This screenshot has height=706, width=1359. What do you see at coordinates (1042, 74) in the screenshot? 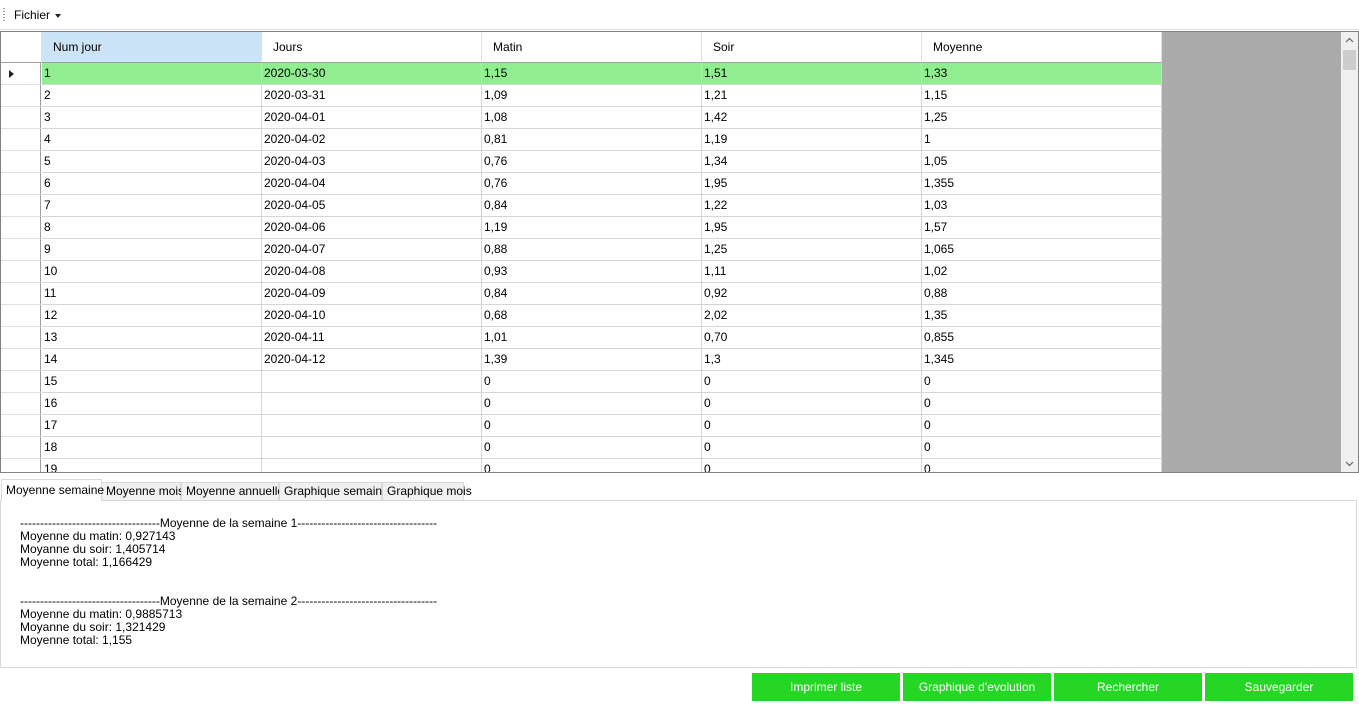
I see `cell-moyenne: 1,33` at bounding box center [1042, 74].